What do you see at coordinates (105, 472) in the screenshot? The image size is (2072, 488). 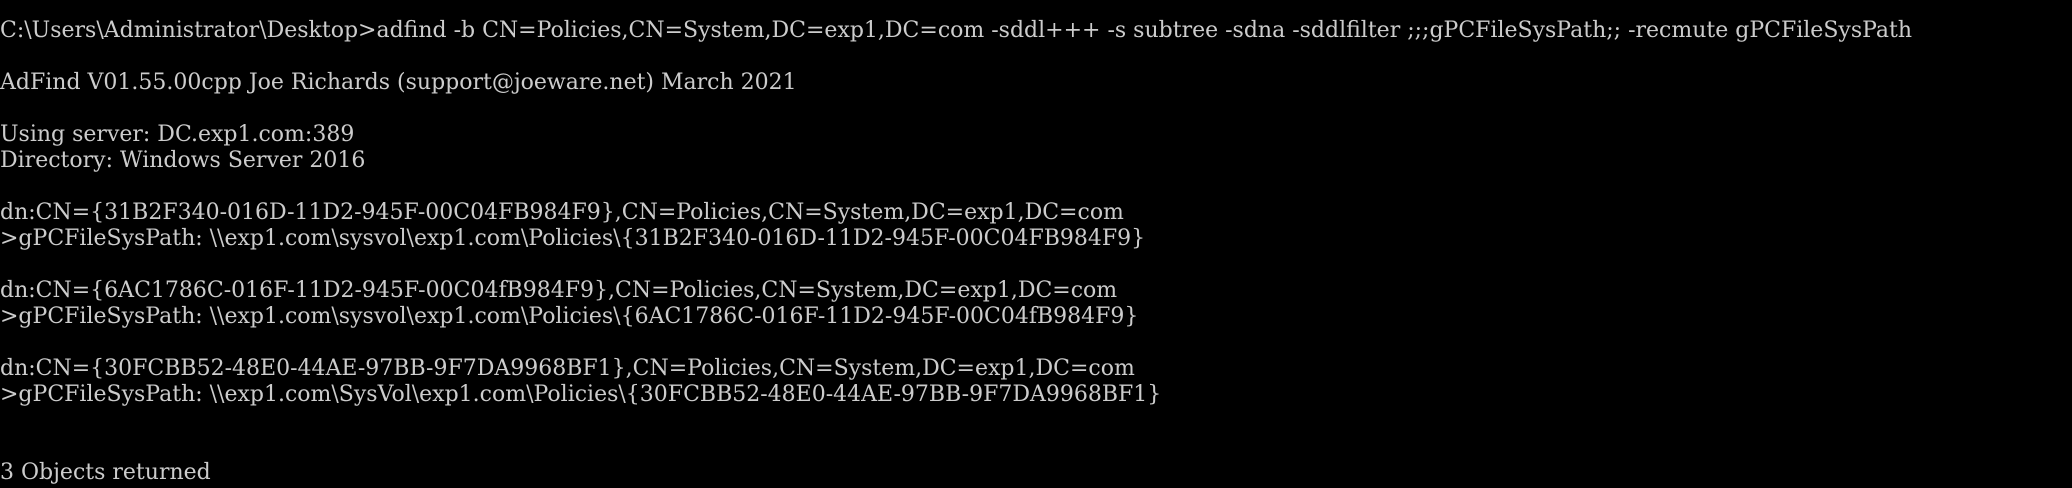 I see `result-summary: 3 Objects returned` at bounding box center [105, 472].